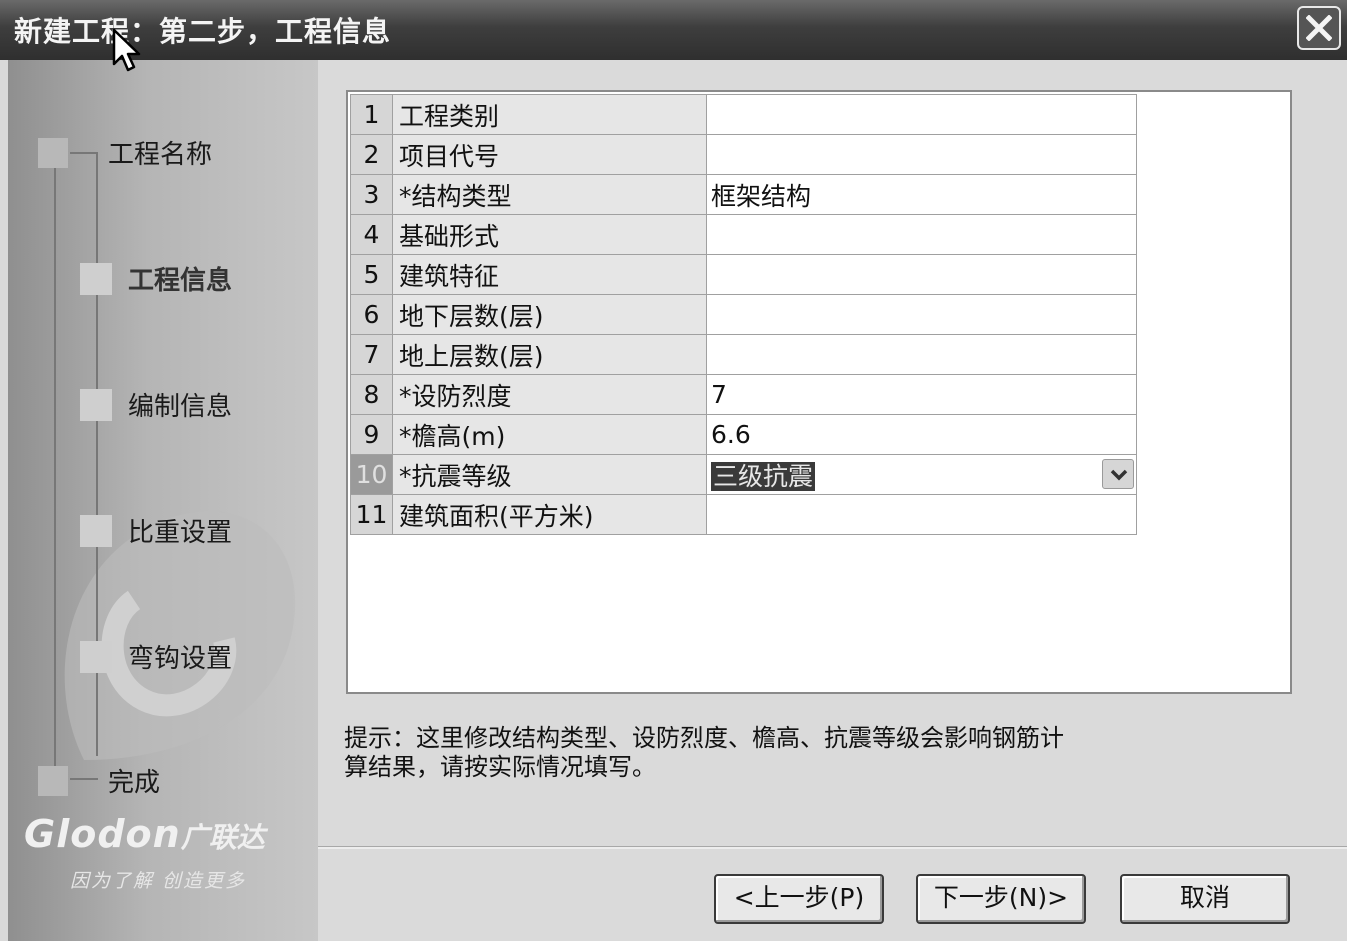 This screenshot has height=941, width=1347. I want to click on row-number: 1, so click(371, 114).